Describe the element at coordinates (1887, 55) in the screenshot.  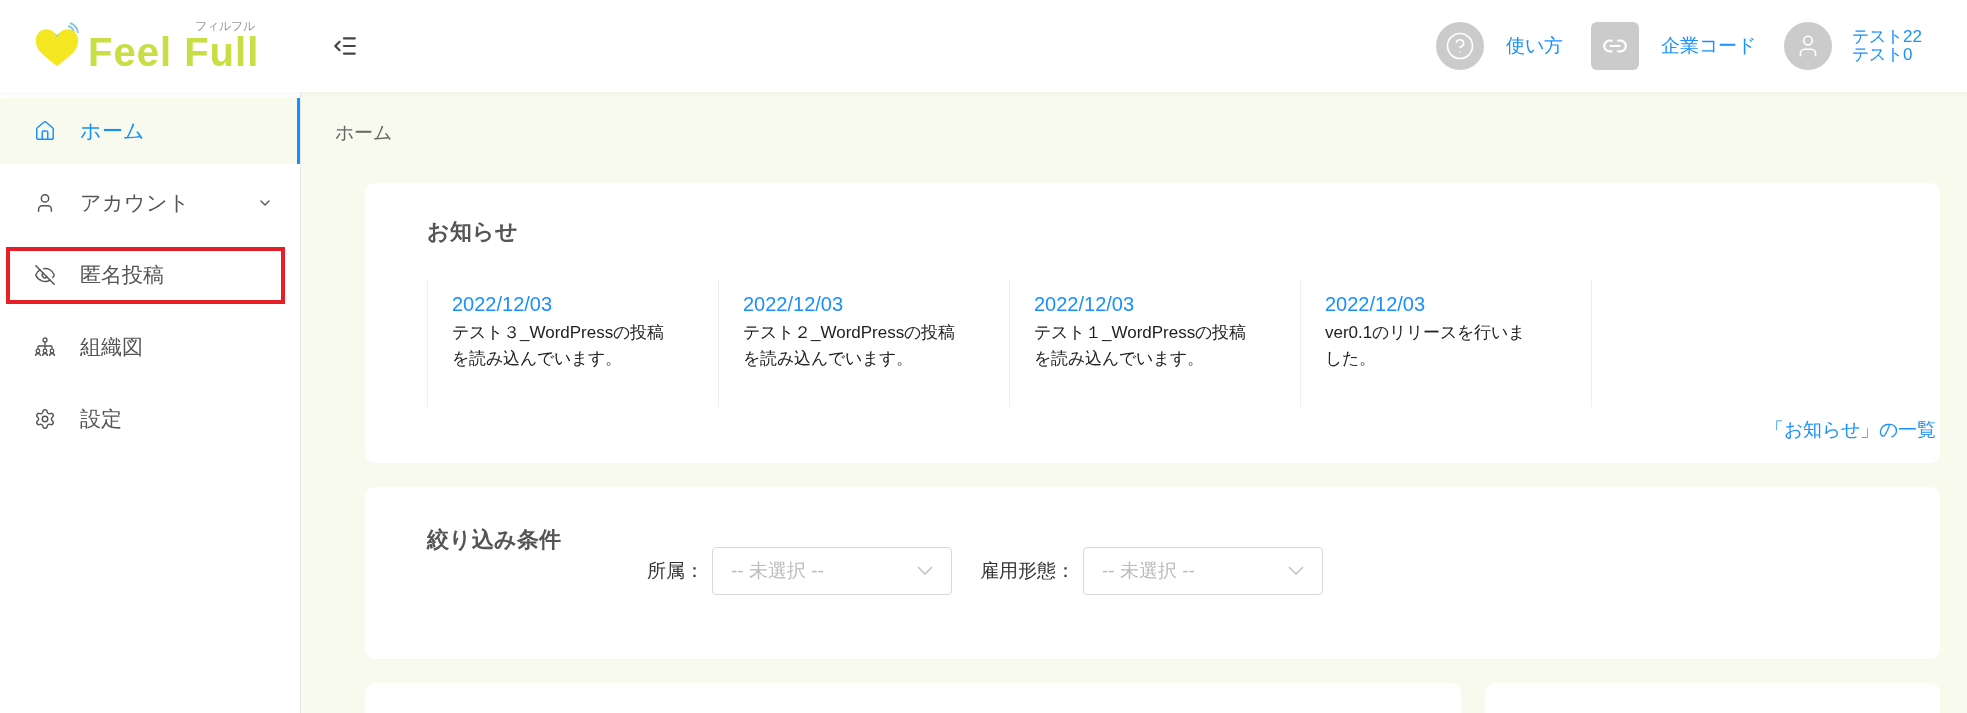
I see `user-name: テスト0` at that location.